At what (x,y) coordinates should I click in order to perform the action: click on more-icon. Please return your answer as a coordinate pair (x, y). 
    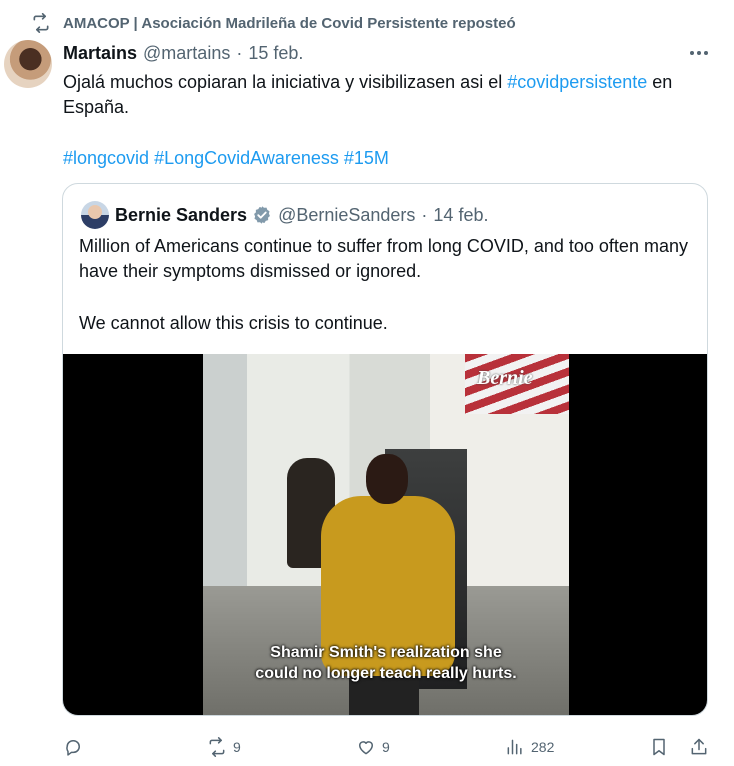
    Looking at the image, I should click on (699, 53).